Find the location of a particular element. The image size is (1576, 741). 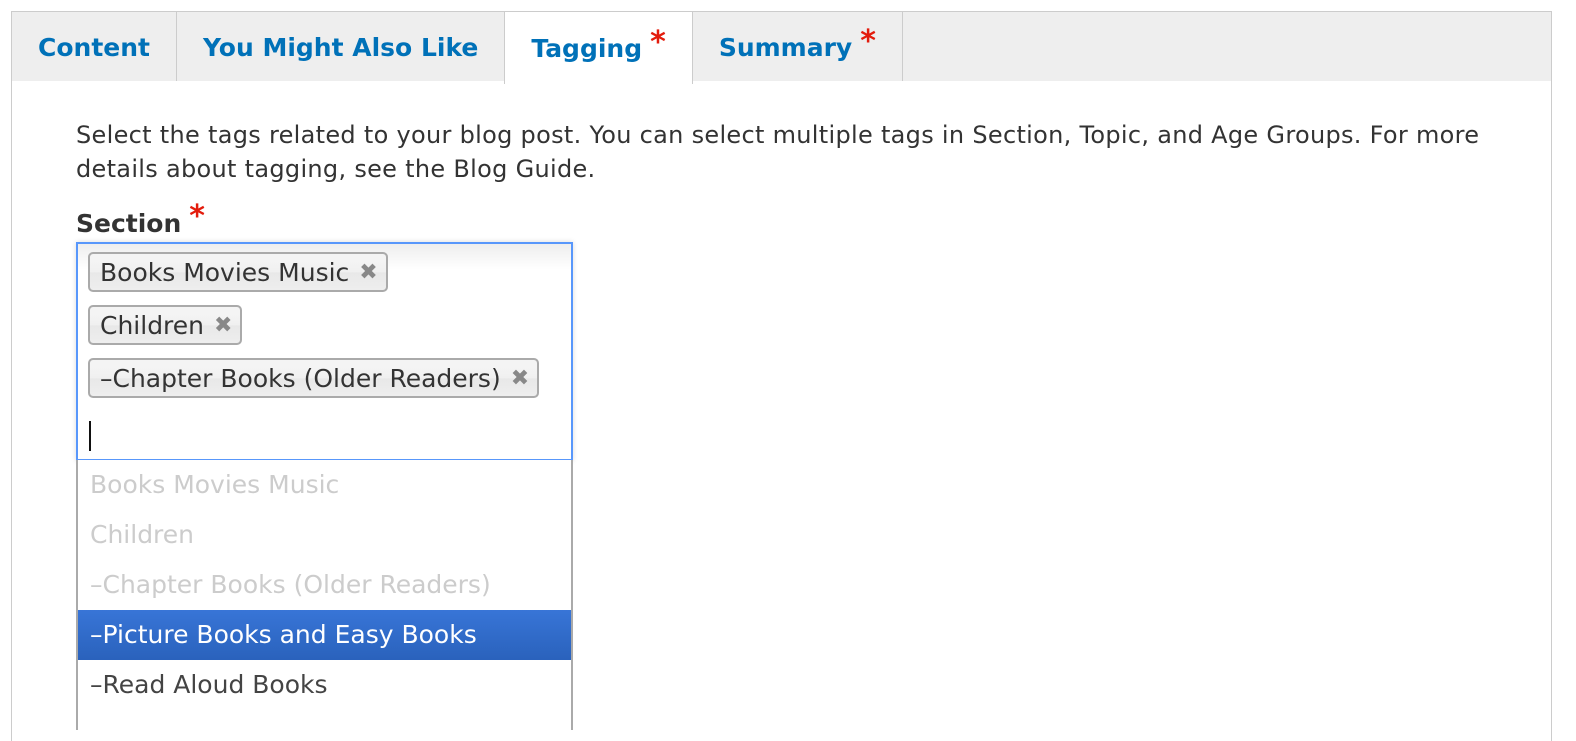

dropdown-option: Books Movies Music is located at coordinates (215, 484).